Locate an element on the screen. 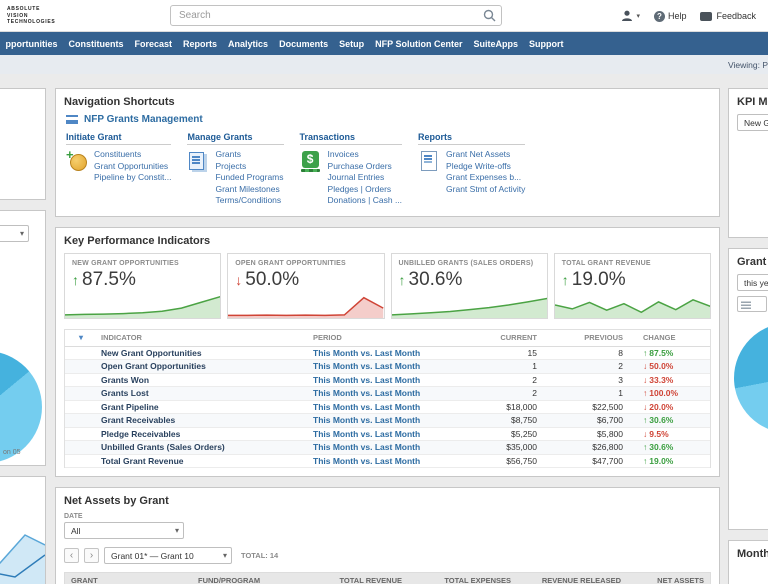  chart-type-select is located at coordinates (752, 304).